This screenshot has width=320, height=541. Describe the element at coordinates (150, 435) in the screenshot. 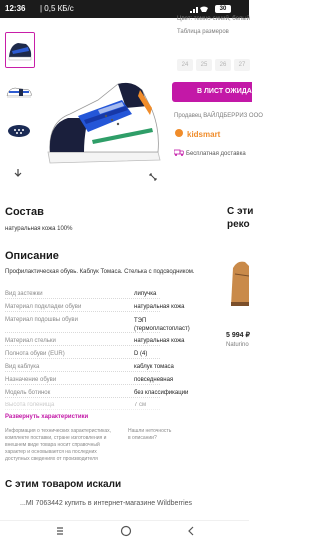

I see `report-inaccuracy-link: Нашли неточность в описании?` at that location.